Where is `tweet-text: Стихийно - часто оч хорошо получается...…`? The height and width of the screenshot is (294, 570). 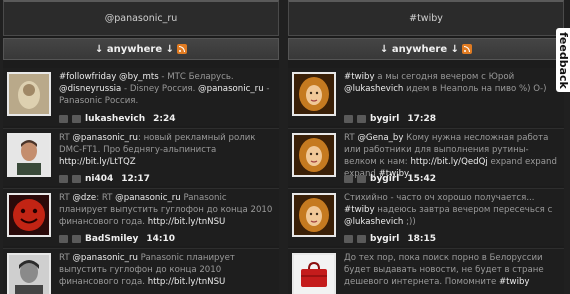 tweet-text: Стихийно - часто оч хорошо получается...… is located at coordinates (451, 210).